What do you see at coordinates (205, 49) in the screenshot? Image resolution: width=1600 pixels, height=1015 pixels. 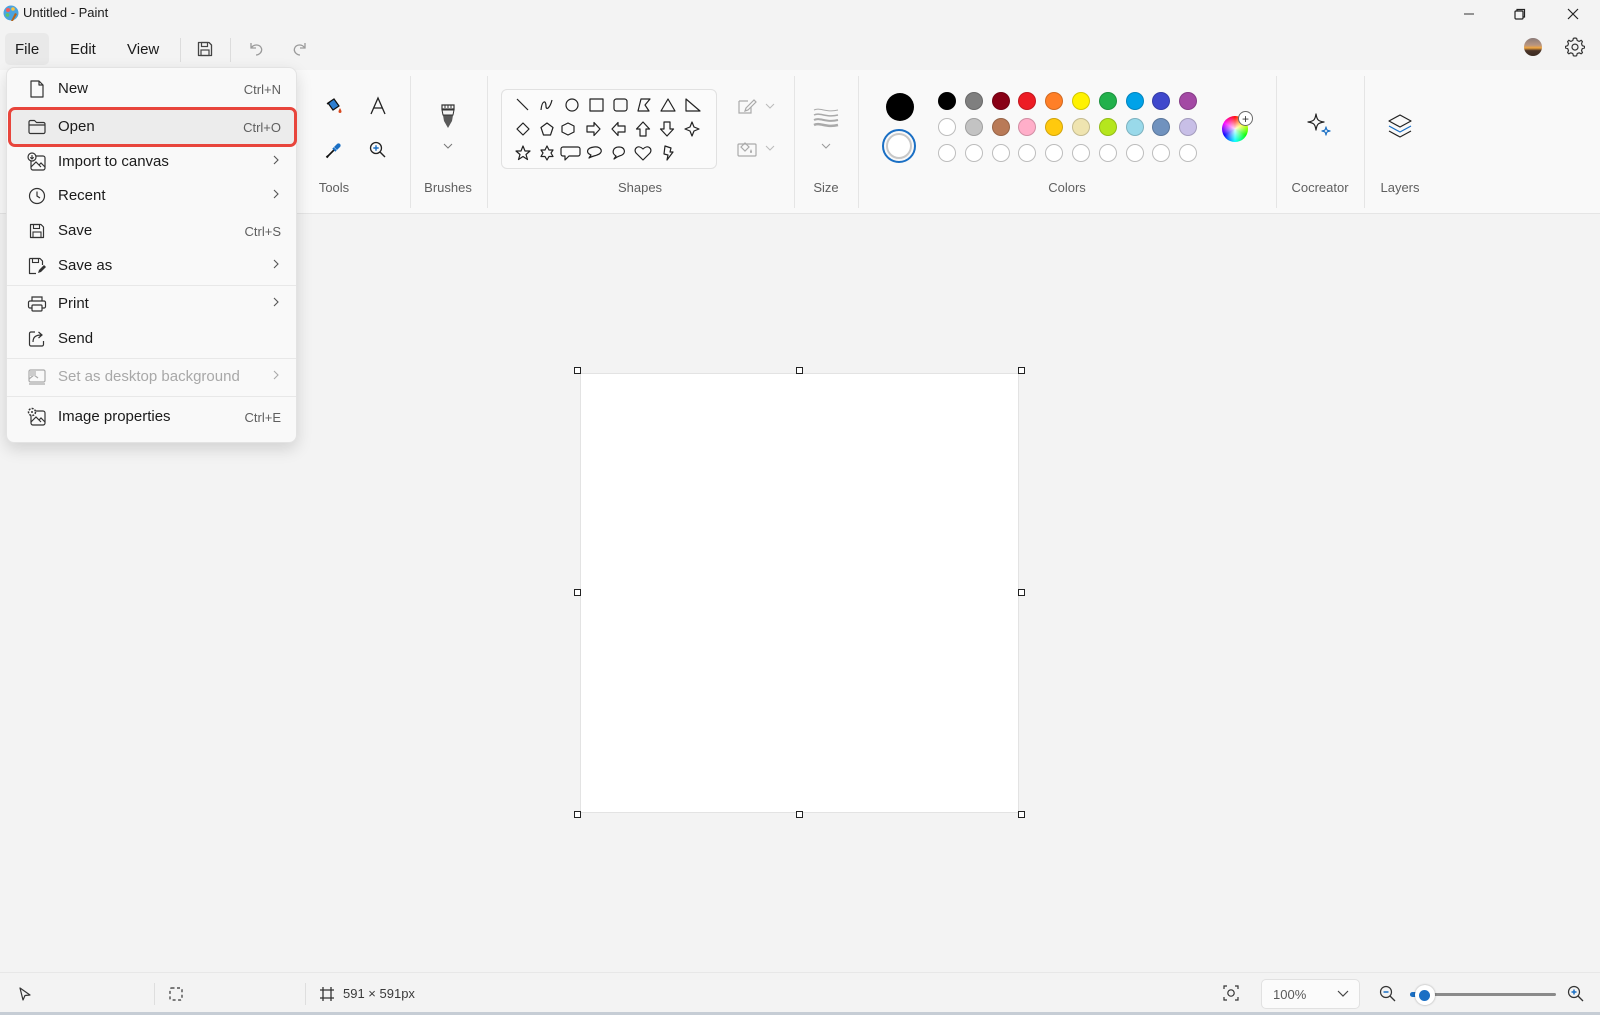 I see `quick-save-button` at bounding box center [205, 49].